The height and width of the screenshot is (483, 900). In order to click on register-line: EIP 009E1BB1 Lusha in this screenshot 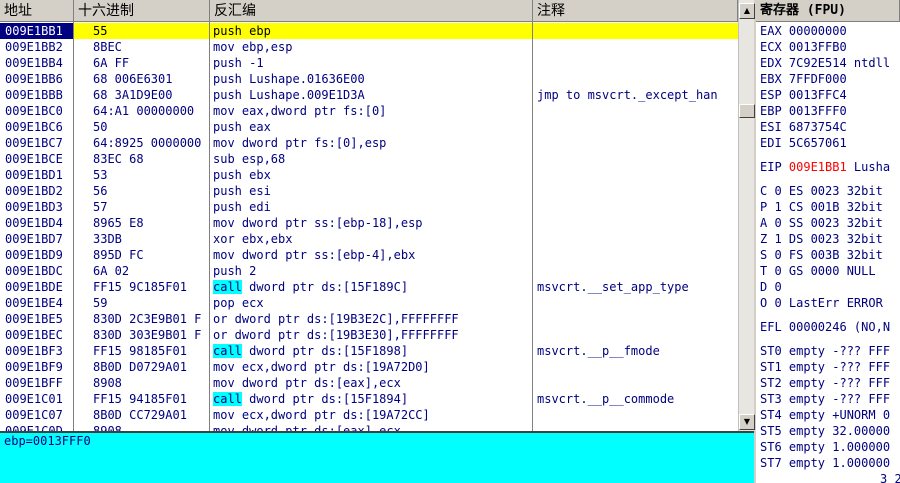, I will do `click(825, 167)`.